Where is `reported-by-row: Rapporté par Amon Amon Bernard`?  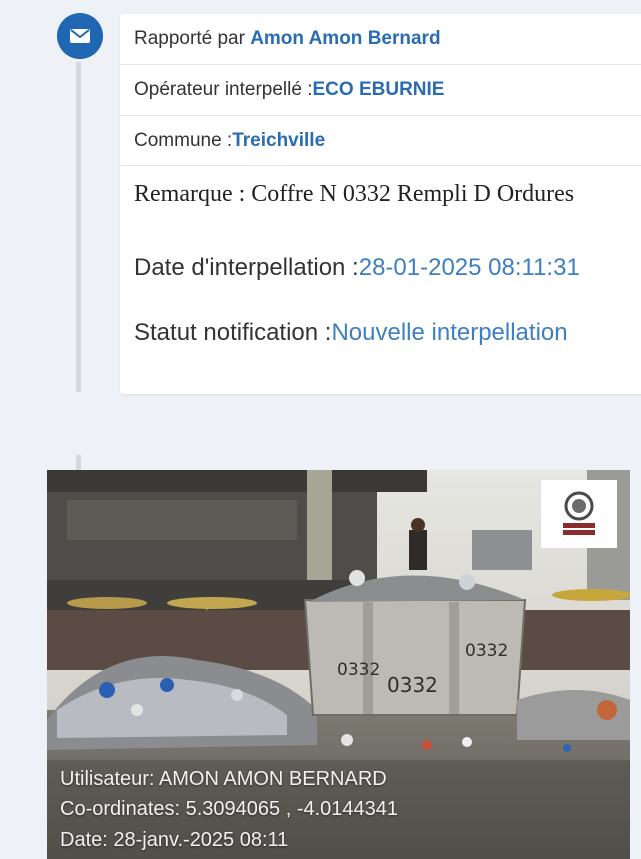
reported-by-row: Rapporté par Amon Amon Bernard is located at coordinates (380, 39).